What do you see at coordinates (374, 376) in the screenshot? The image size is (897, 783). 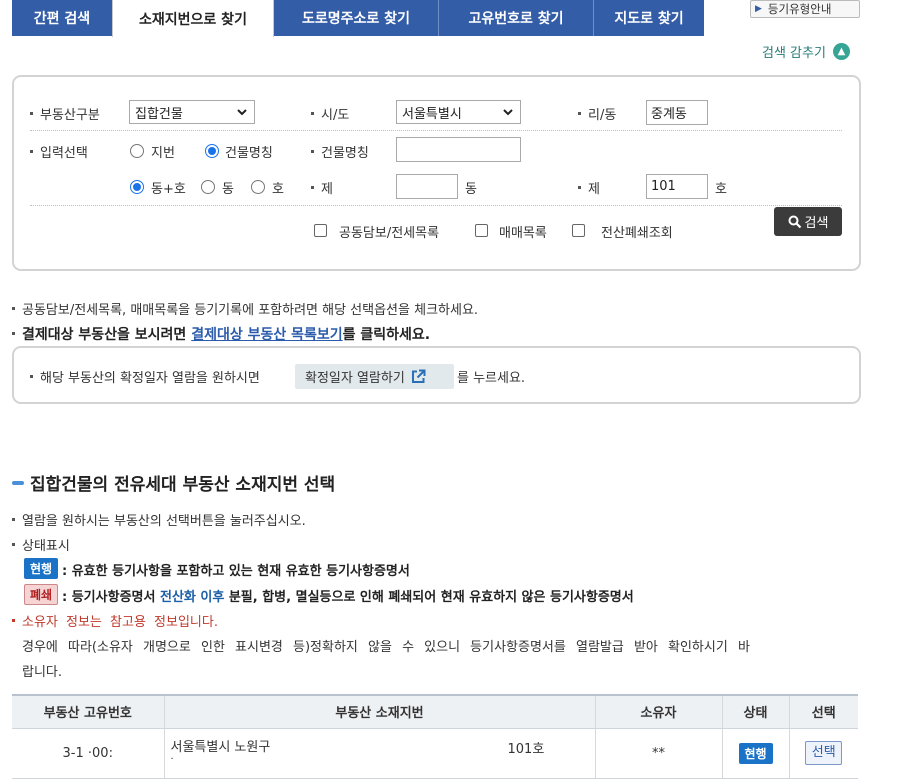 I see `confirmation-date-view-button: 확정일자 열람하기` at bounding box center [374, 376].